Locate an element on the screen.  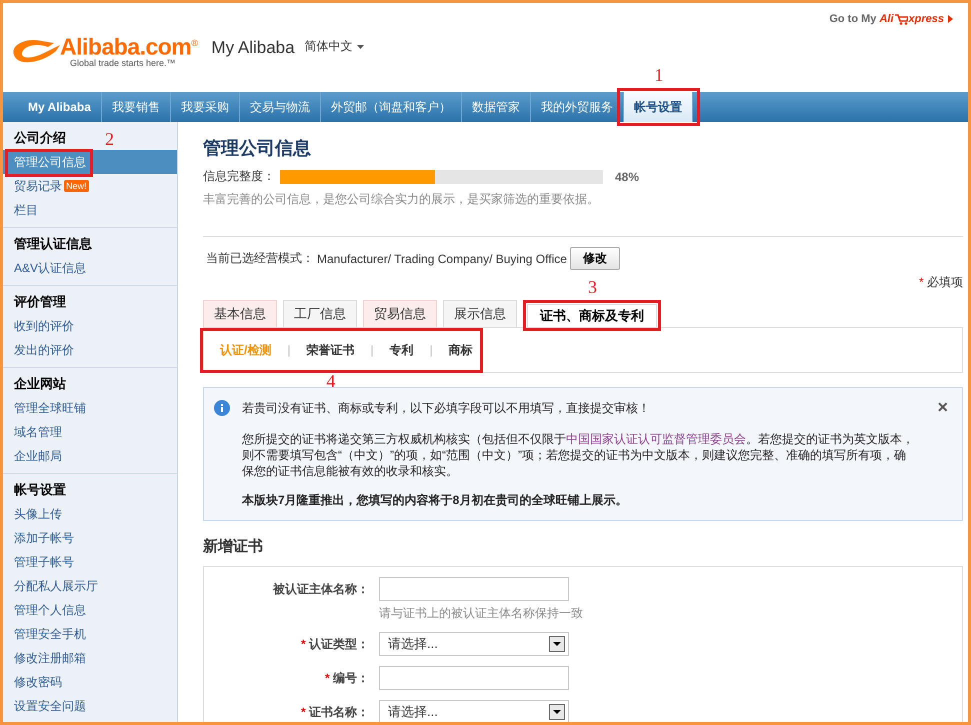
edit-button: 修改 is located at coordinates (595, 258).